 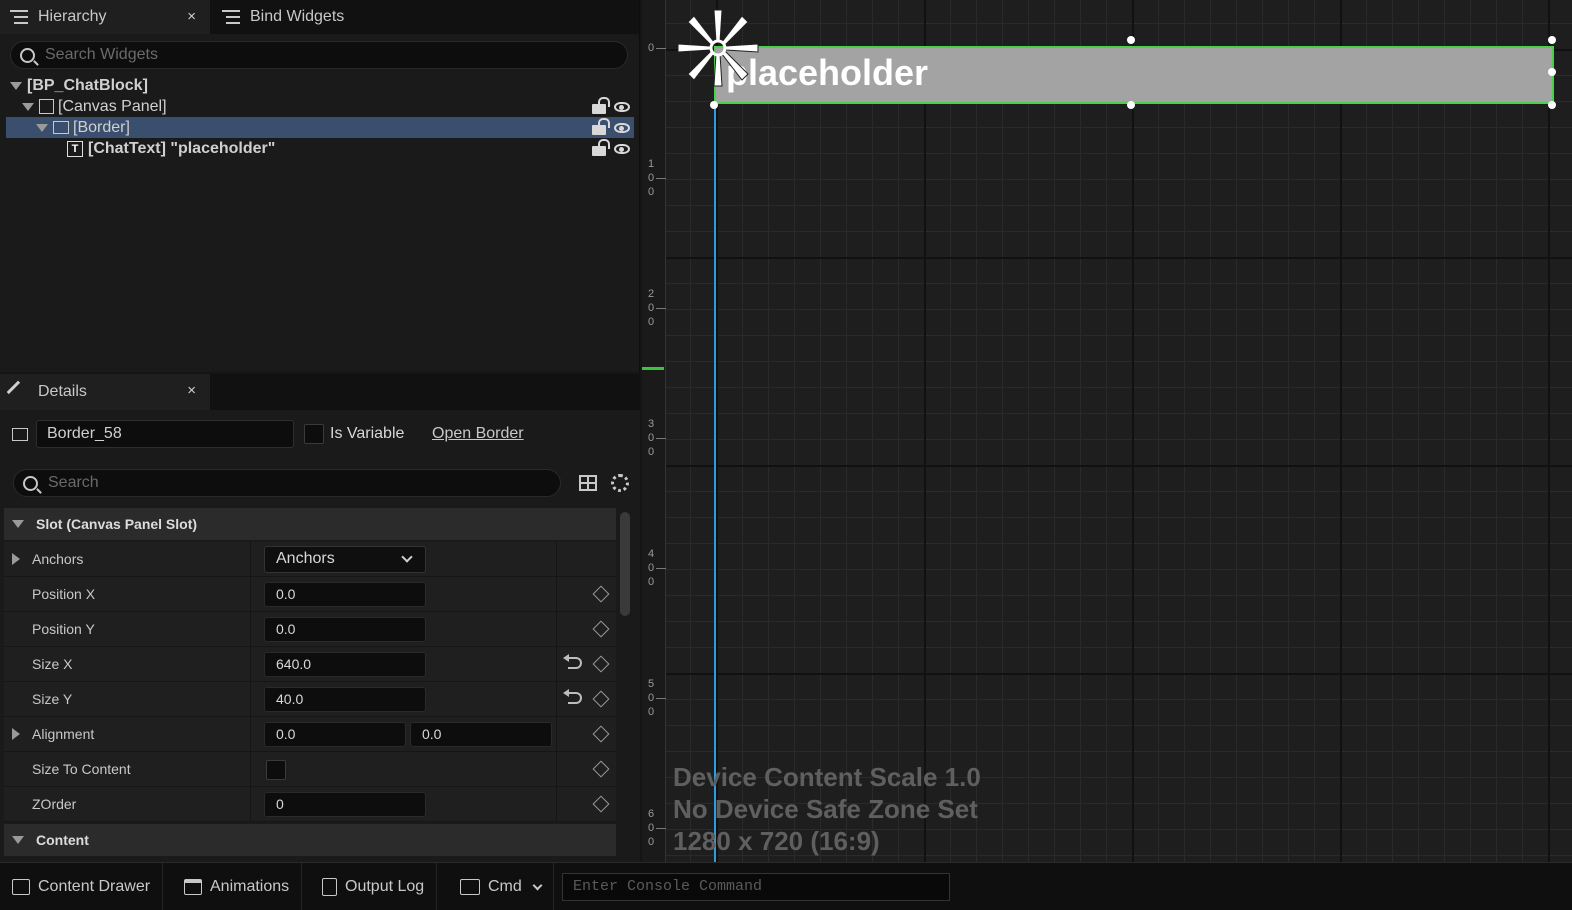 What do you see at coordinates (250, 886) in the screenshot?
I see `animations-label: Animations` at bounding box center [250, 886].